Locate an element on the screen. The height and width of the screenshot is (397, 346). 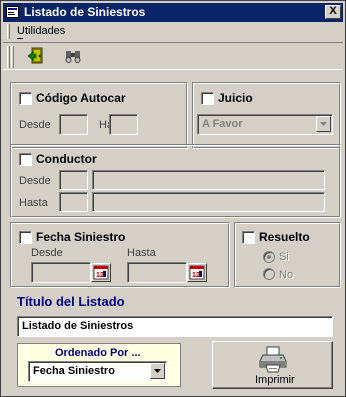
fecha-desde-label: Desde is located at coordinates (47, 253).